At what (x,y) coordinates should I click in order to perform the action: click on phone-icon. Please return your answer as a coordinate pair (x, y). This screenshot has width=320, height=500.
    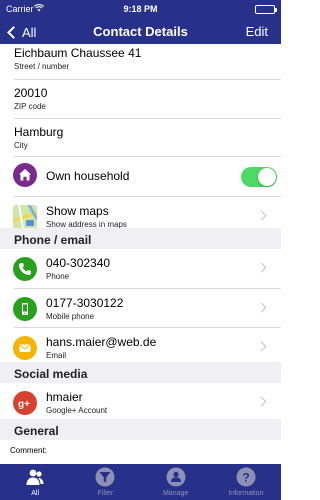
    Looking at the image, I should click on (25, 269).